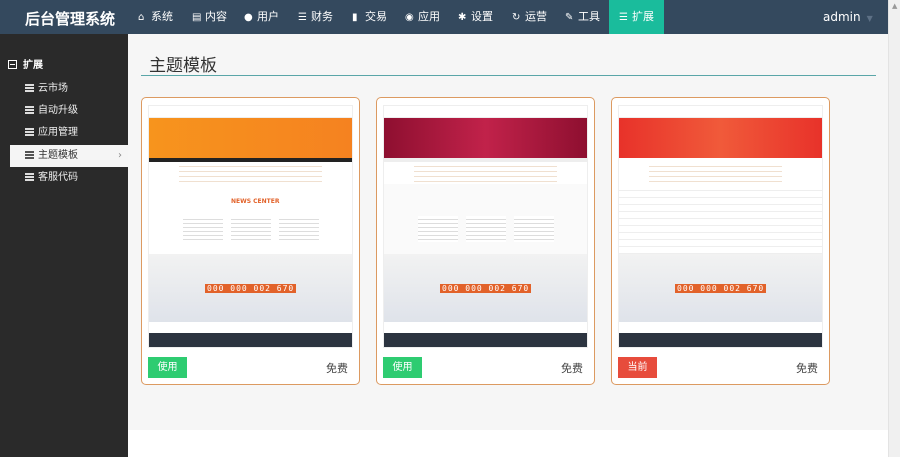 Image resolution: width=900 pixels, height=457 pixels. What do you see at coordinates (162, 16) in the screenshot?
I see `nav-label: 系统` at bounding box center [162, 16].